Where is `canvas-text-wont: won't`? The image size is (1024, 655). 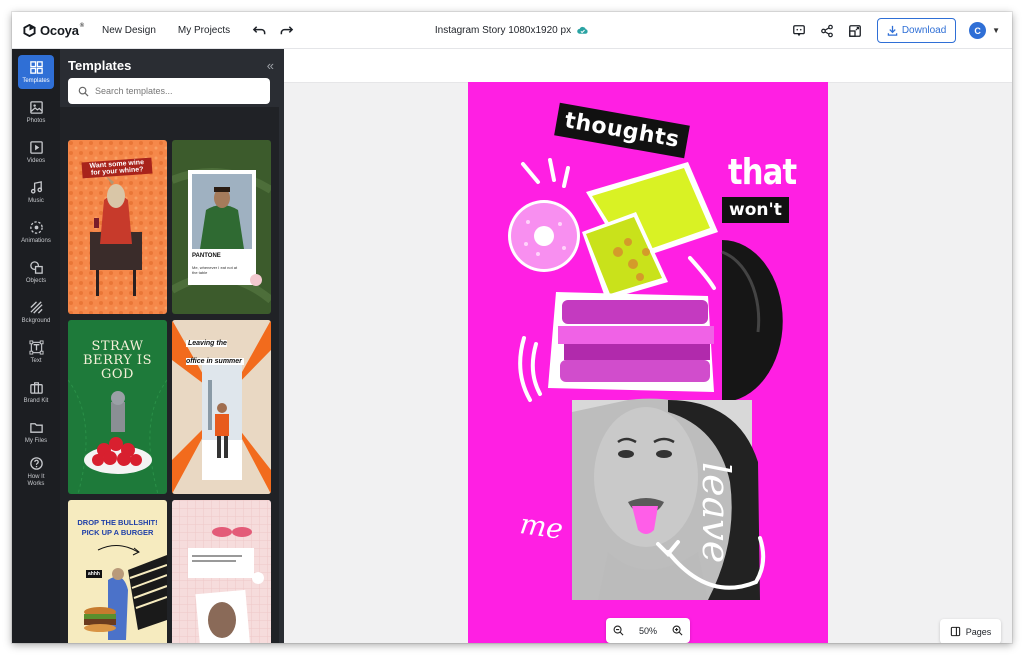
canvas-text-wont: won't is located at coordinates (755, 210).